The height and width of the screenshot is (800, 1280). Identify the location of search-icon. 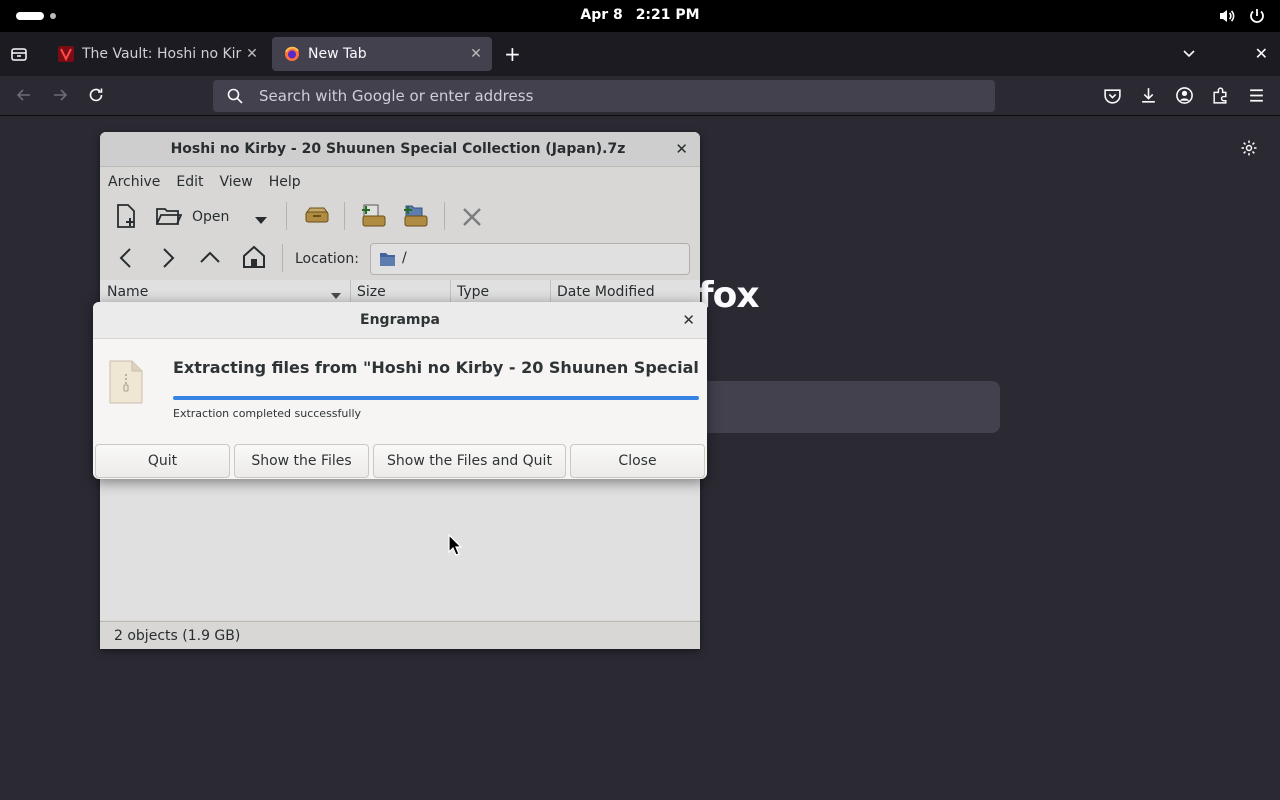
(235, 98).